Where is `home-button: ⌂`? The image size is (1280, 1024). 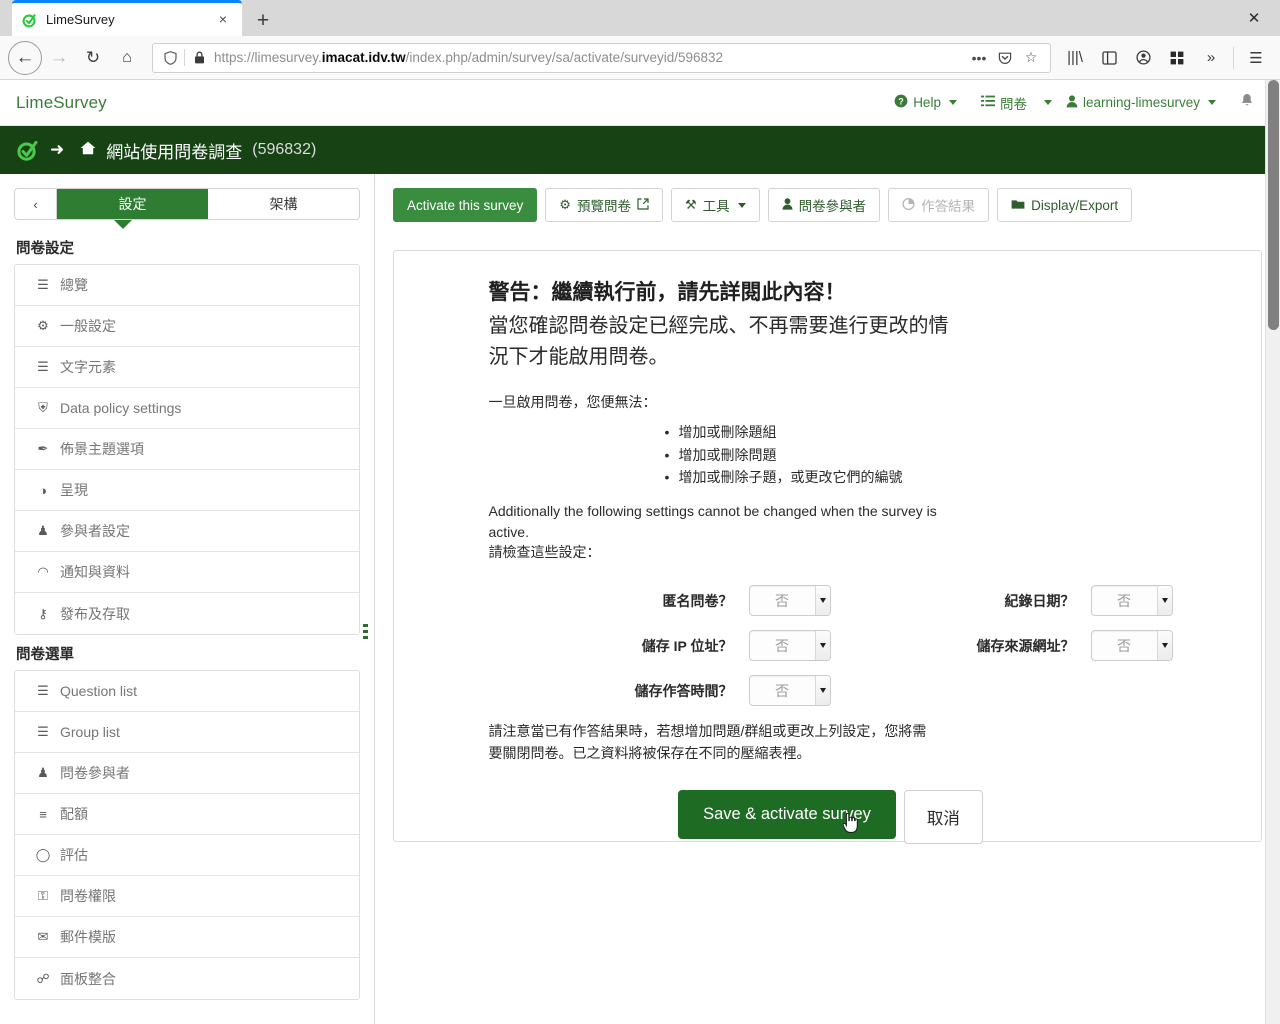 home-button: ⌂ is located at coordinates (127, 58).